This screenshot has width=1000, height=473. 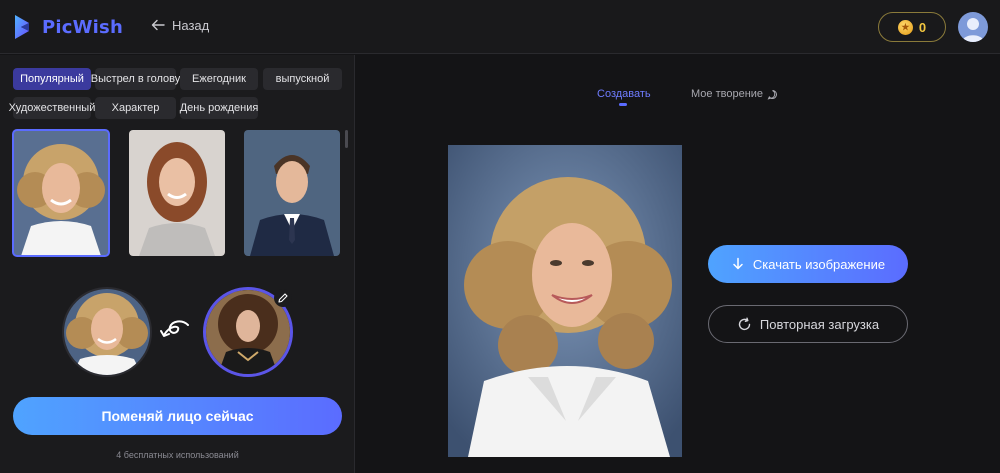 I want to click on edit-face-button, so click(x=283, y=298).